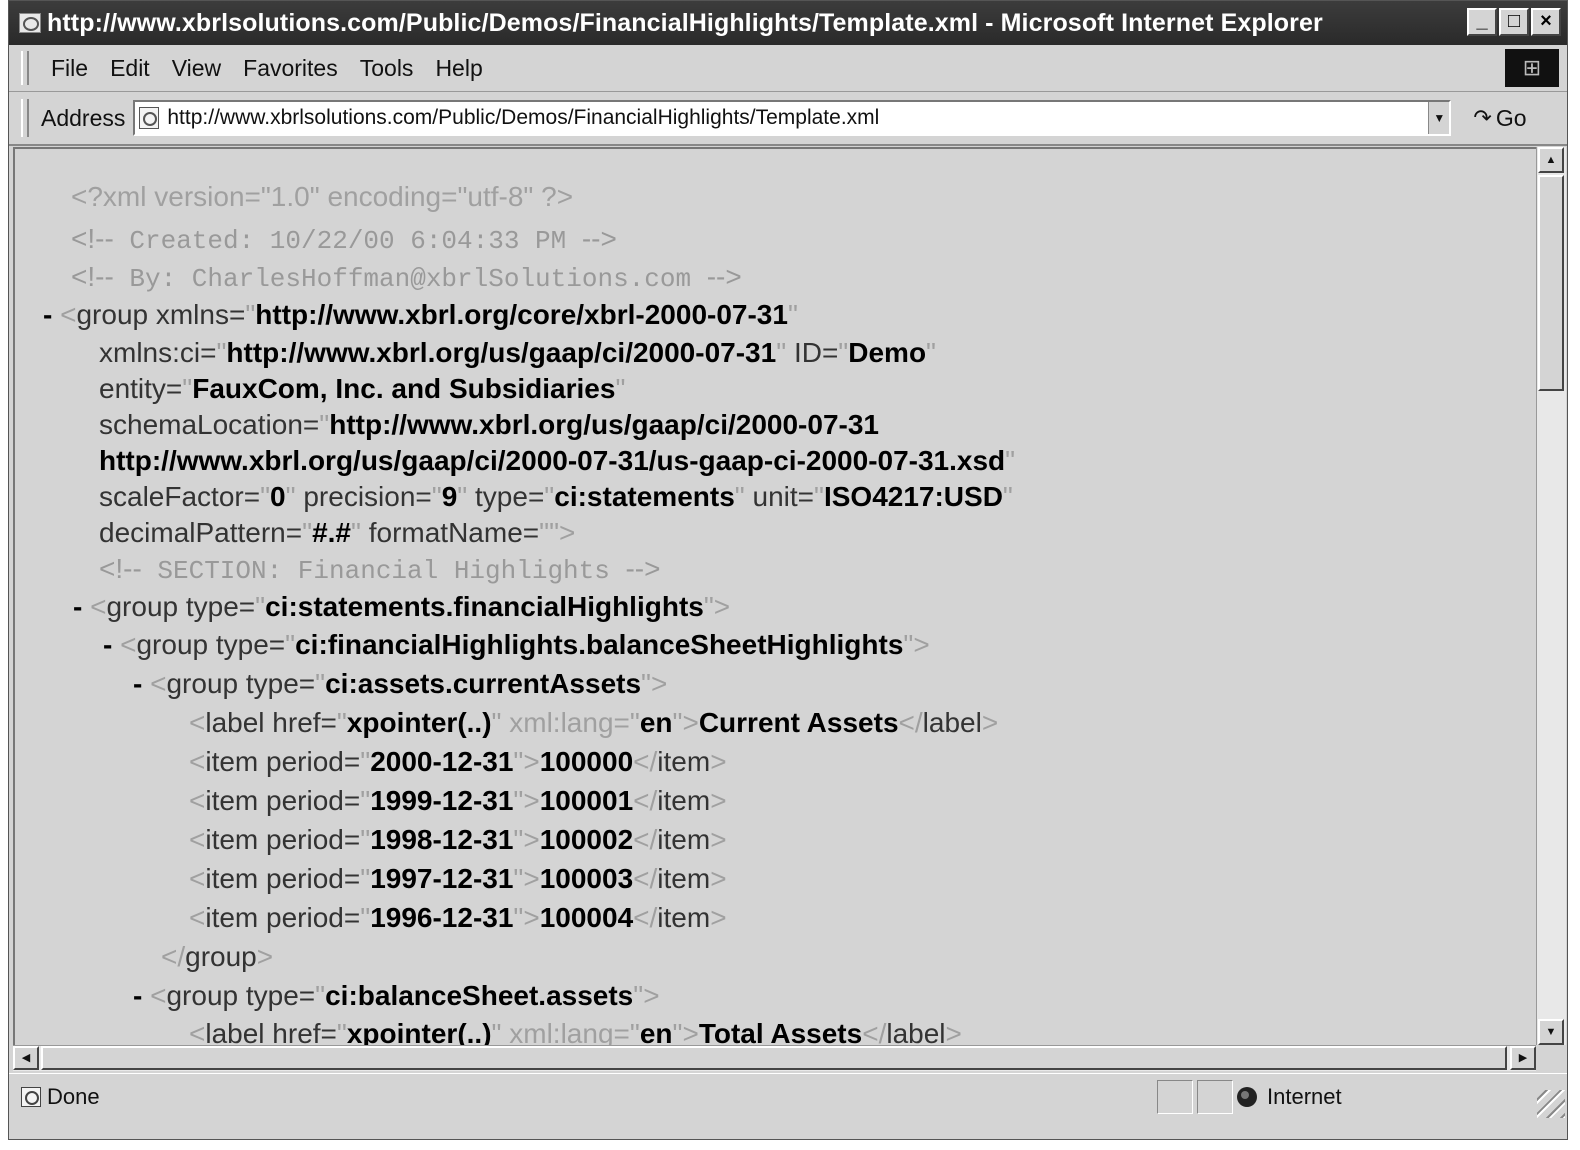 The height and width of the screenshot is (1150, 1580). Describe the element at coordinates (1482, 22) in the screenshot. I see `minimize-button: _` at that location.